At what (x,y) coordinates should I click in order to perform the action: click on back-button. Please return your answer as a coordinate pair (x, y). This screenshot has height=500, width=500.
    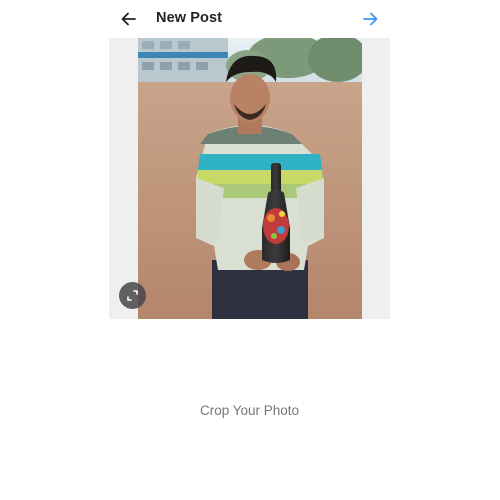
    Looking at the image, I should click on (129, 19).